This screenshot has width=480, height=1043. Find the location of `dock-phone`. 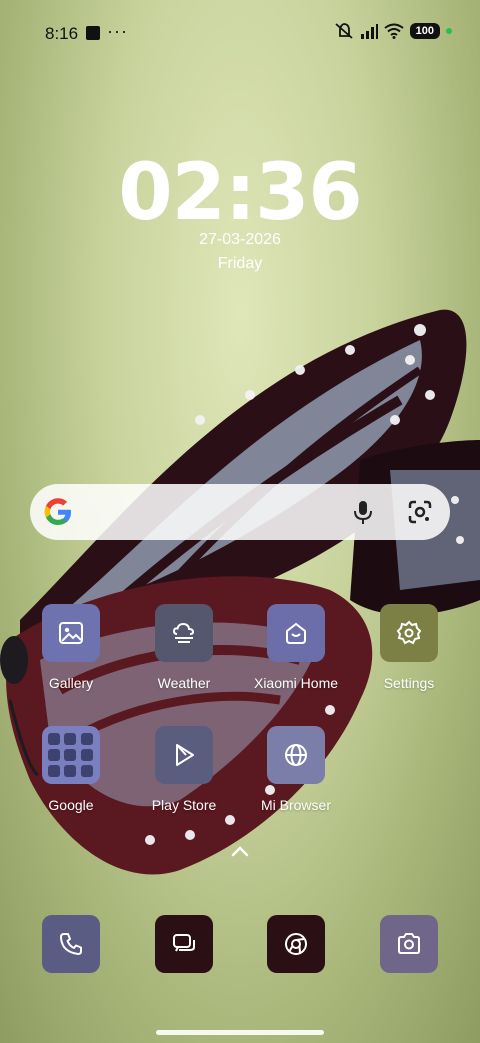

dock-phone is located at coordinates (71, 944).